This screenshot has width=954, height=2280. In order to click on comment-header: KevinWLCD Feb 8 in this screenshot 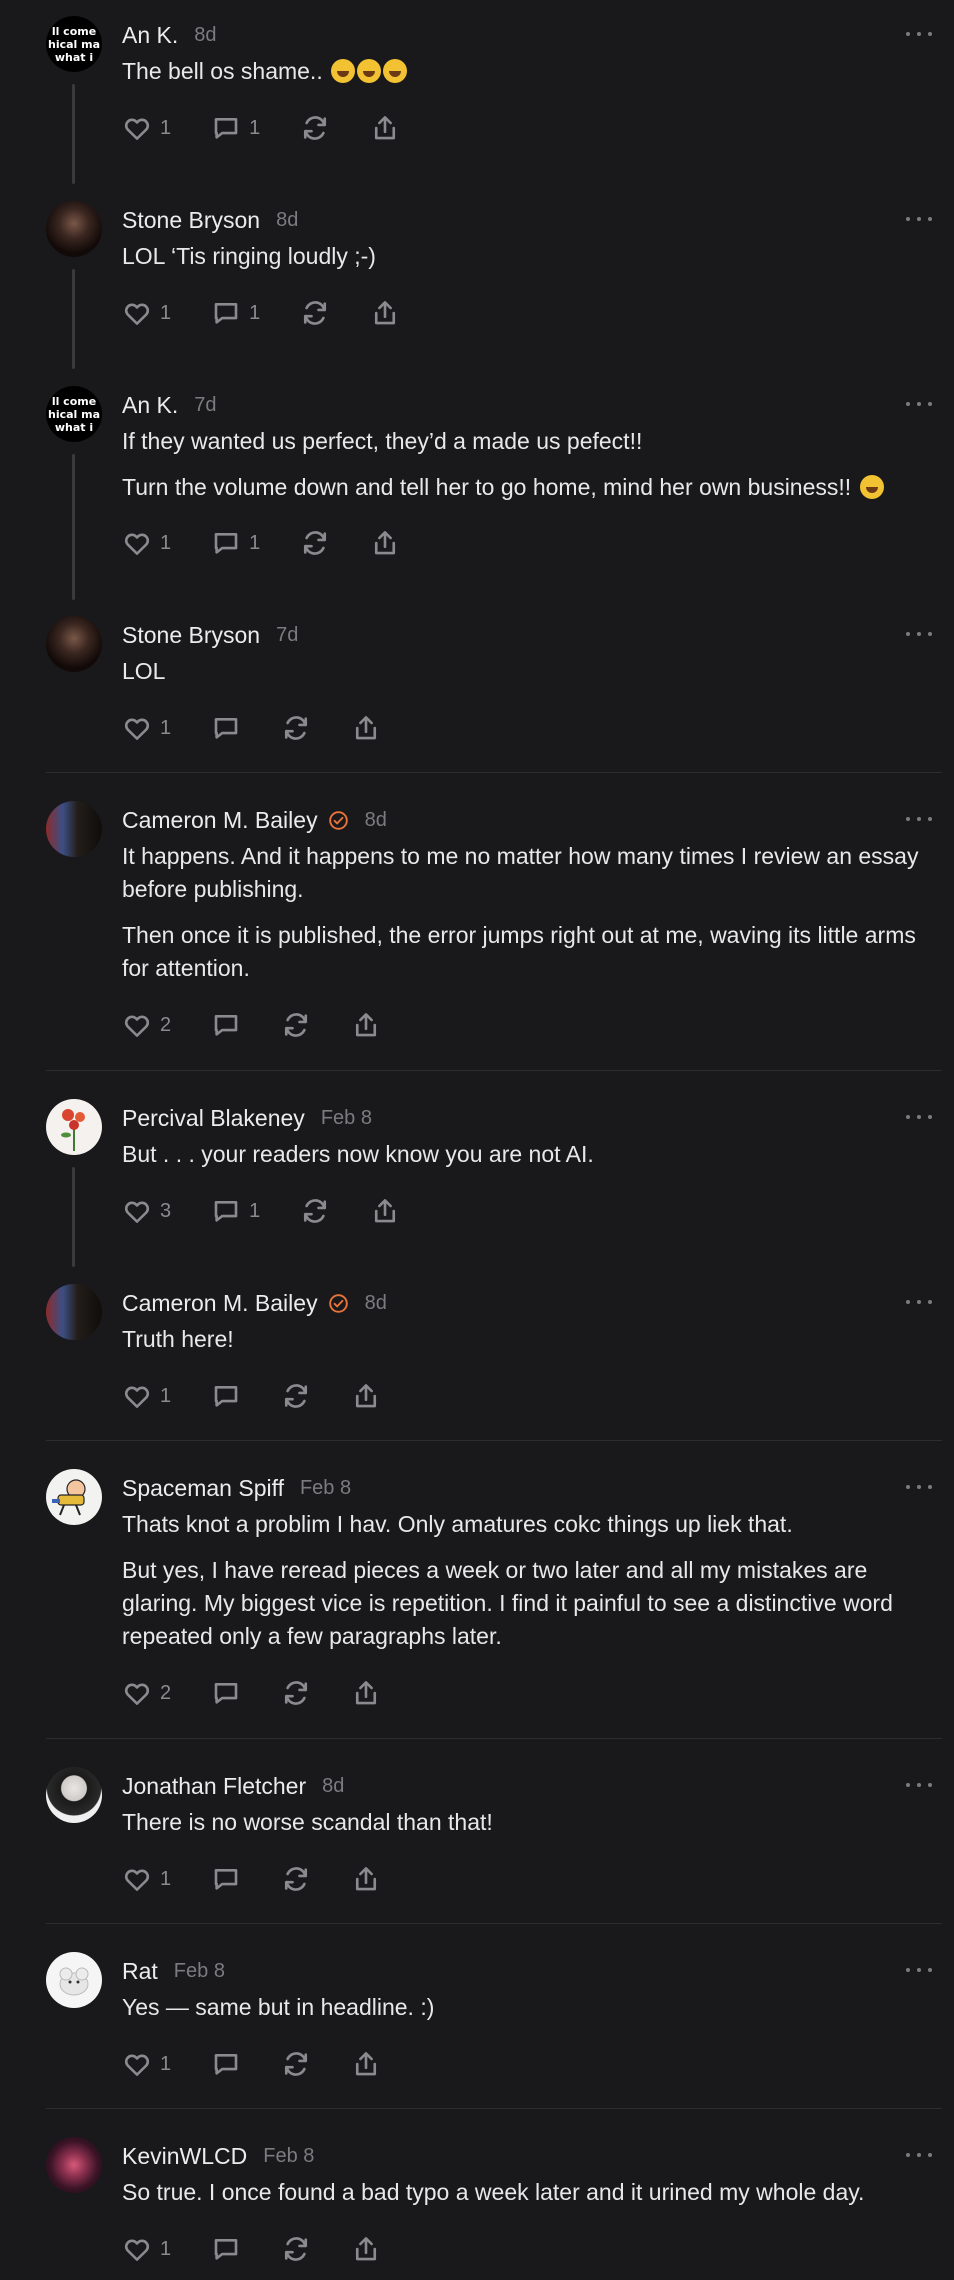, I will do `click(218, 2156)`.